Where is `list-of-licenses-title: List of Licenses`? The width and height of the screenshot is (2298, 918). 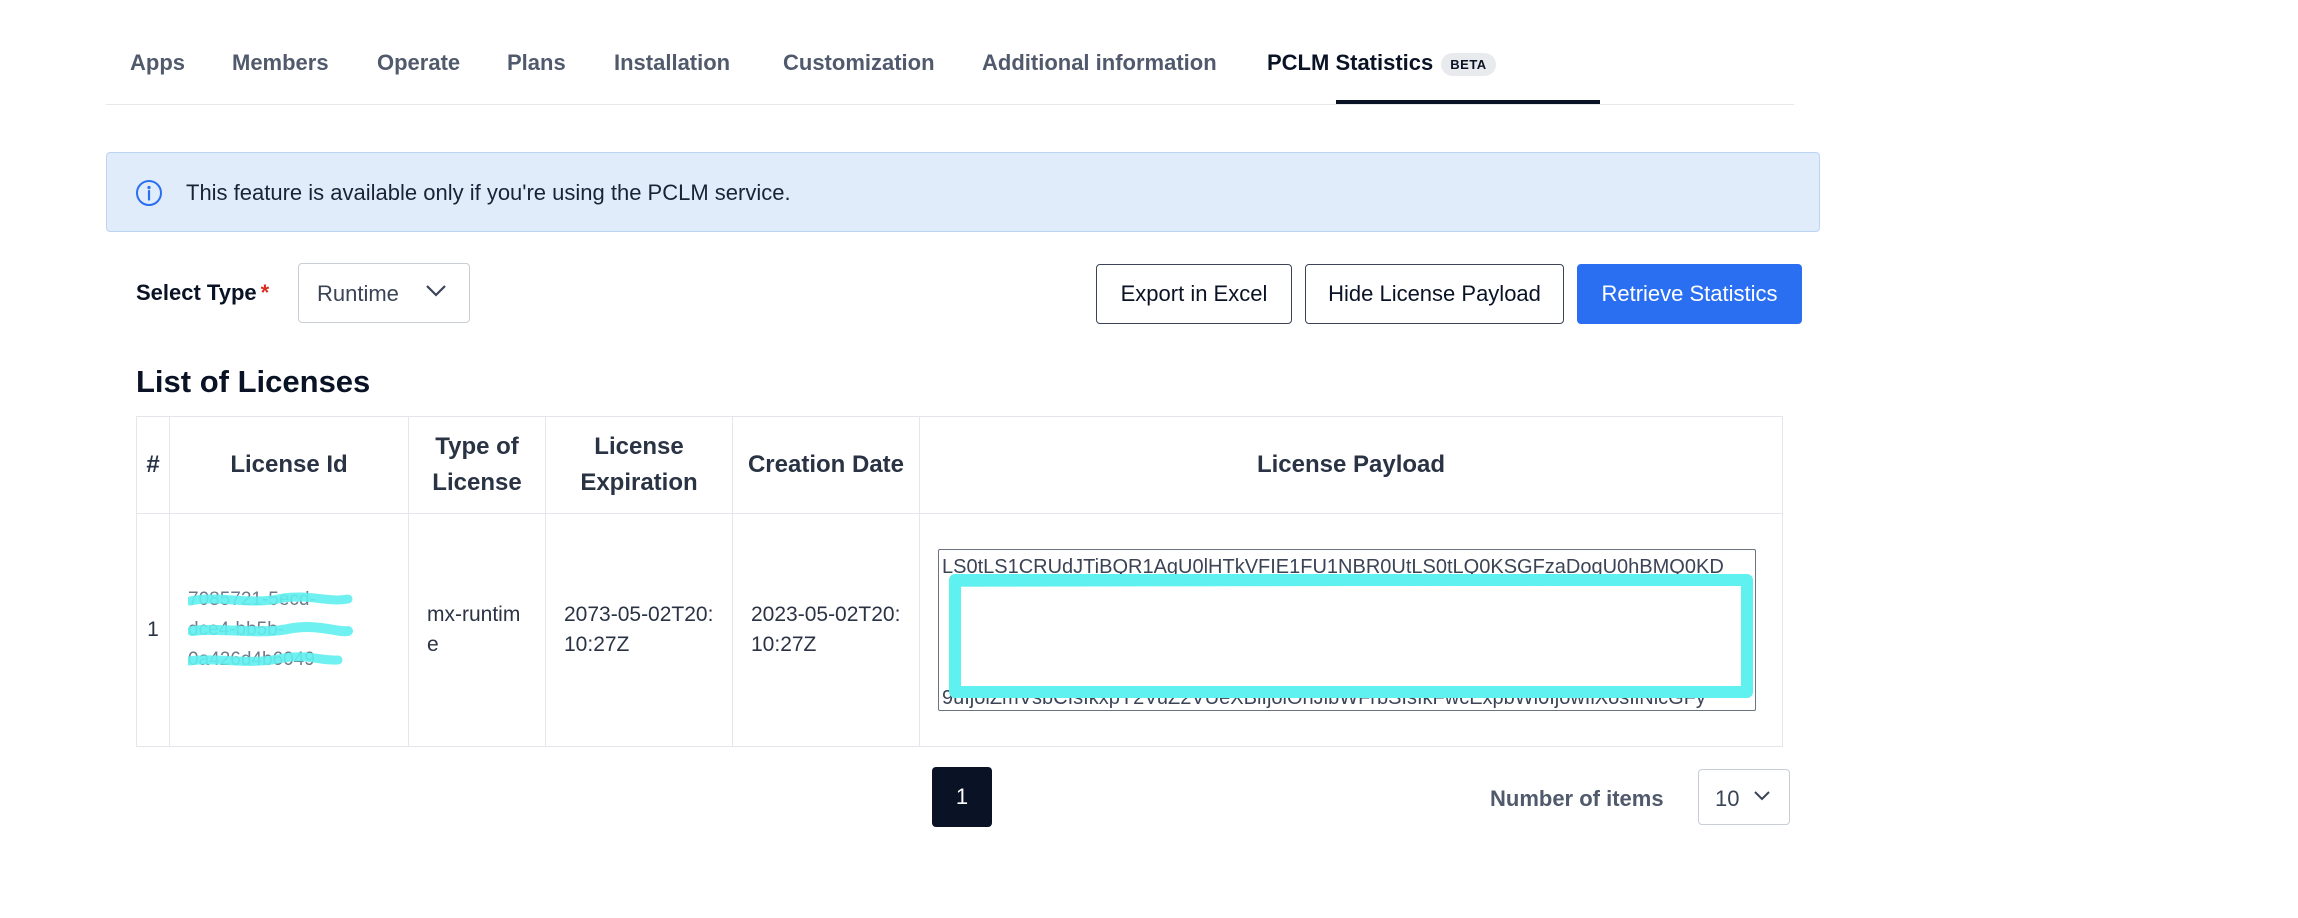 list-of-licenses-title: List of Licenses is located at coordinates (253, 381).